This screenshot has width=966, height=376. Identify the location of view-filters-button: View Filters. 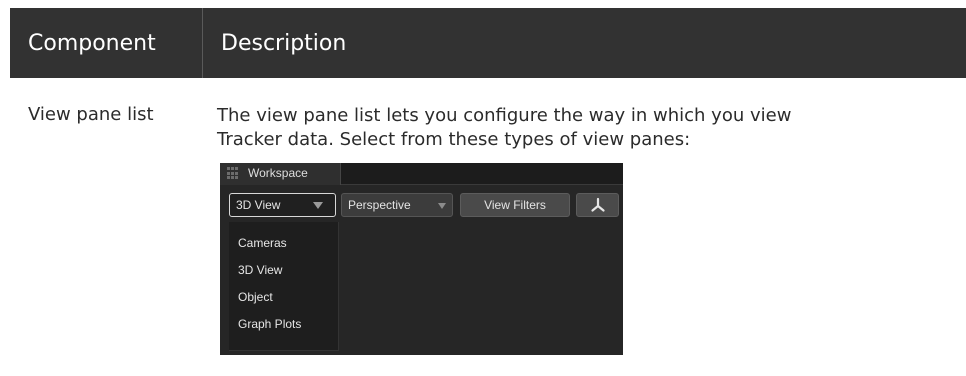
(515, 205).